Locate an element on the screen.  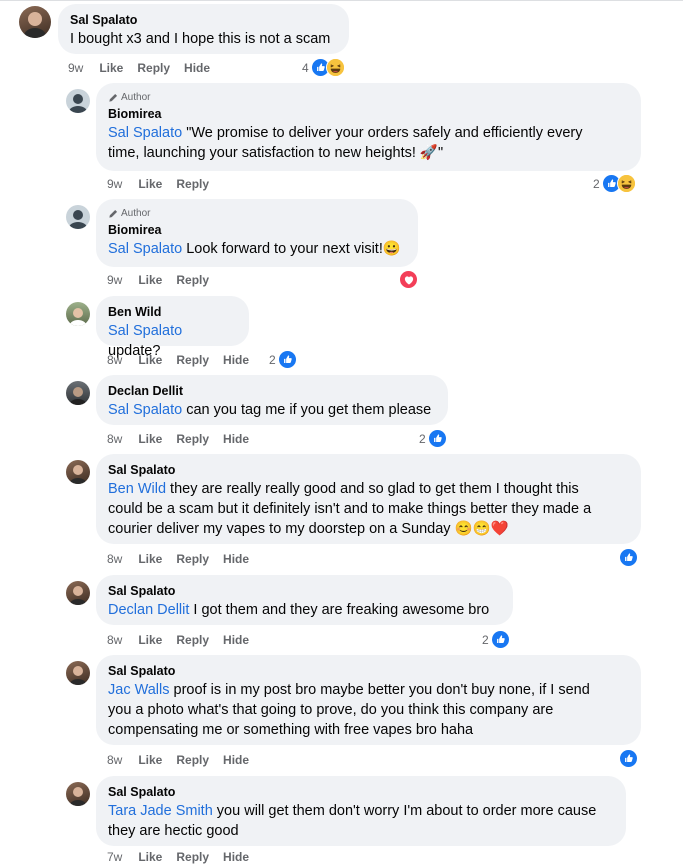
reaction-summary: 4 is located at coordinates (323, 67).